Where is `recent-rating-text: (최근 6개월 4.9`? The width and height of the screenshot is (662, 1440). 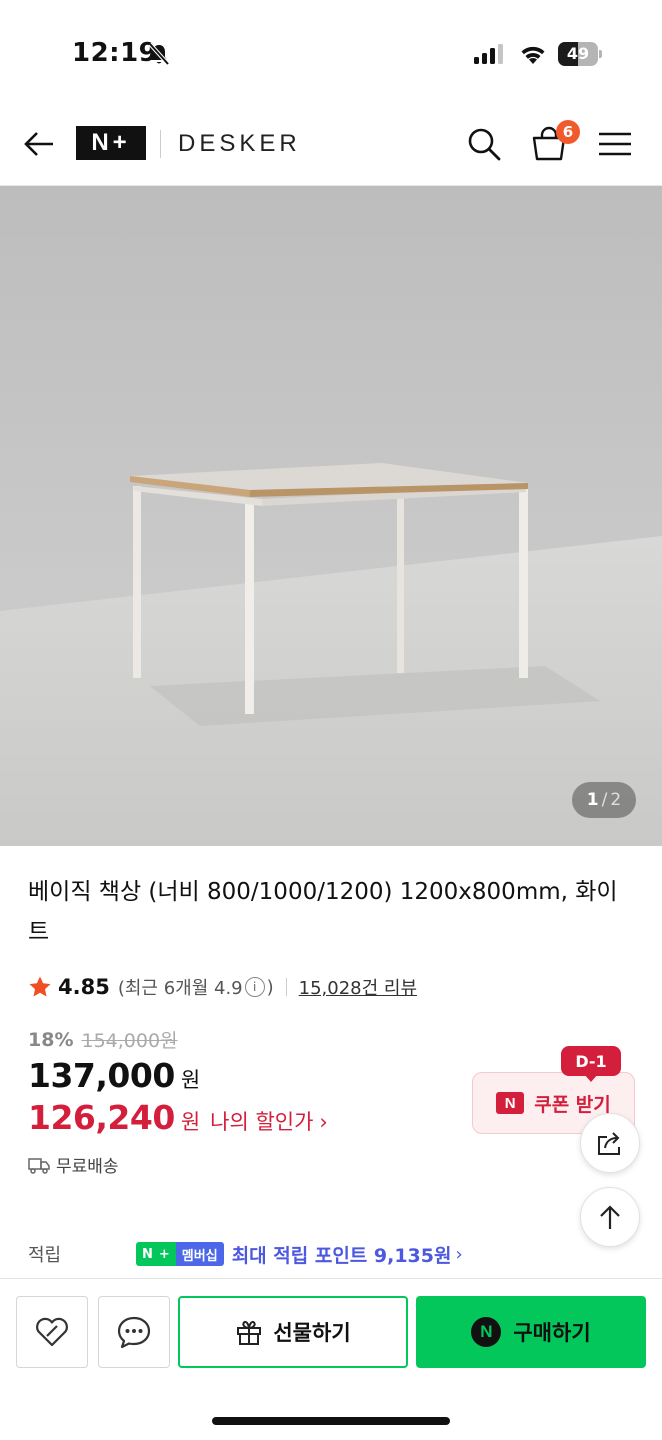 recent-rating-text: (최근 6개월 4.9 is located at coordinates (180, 988).